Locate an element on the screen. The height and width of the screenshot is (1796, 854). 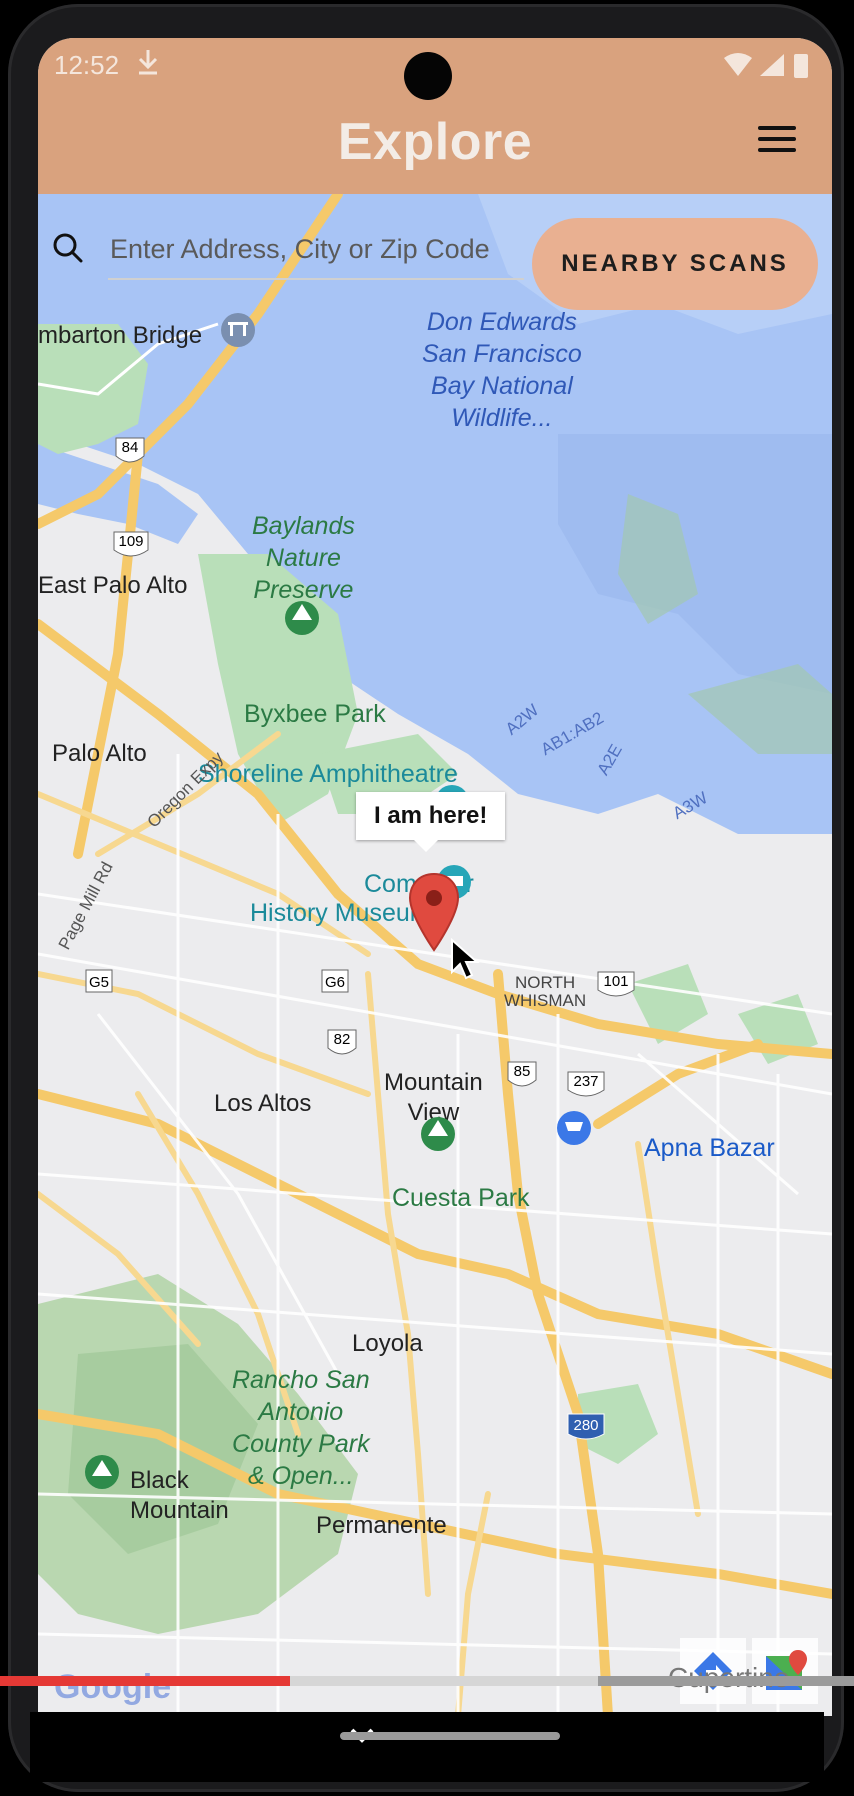
system-nav-bar is located at coordinates (427, 1747).